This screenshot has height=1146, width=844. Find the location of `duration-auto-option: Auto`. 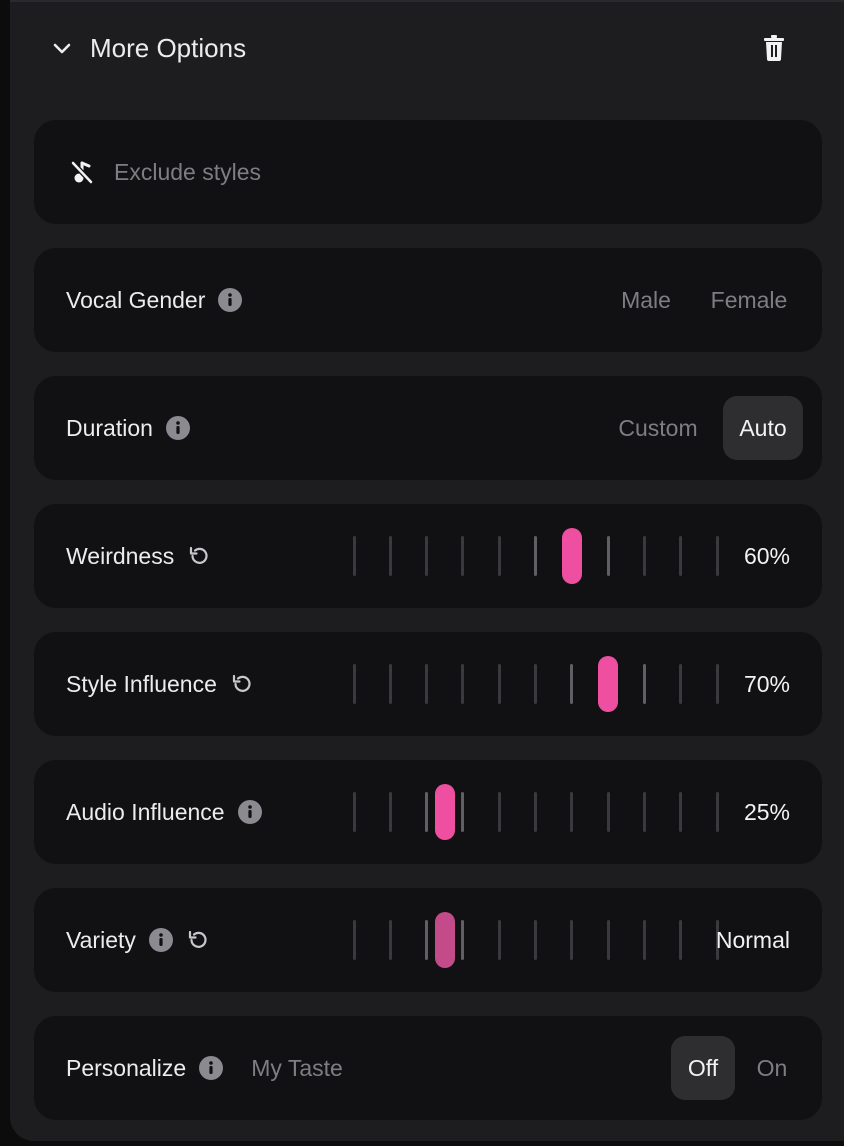

duration-auto-option: Auto is located at coordinates (763, 428).